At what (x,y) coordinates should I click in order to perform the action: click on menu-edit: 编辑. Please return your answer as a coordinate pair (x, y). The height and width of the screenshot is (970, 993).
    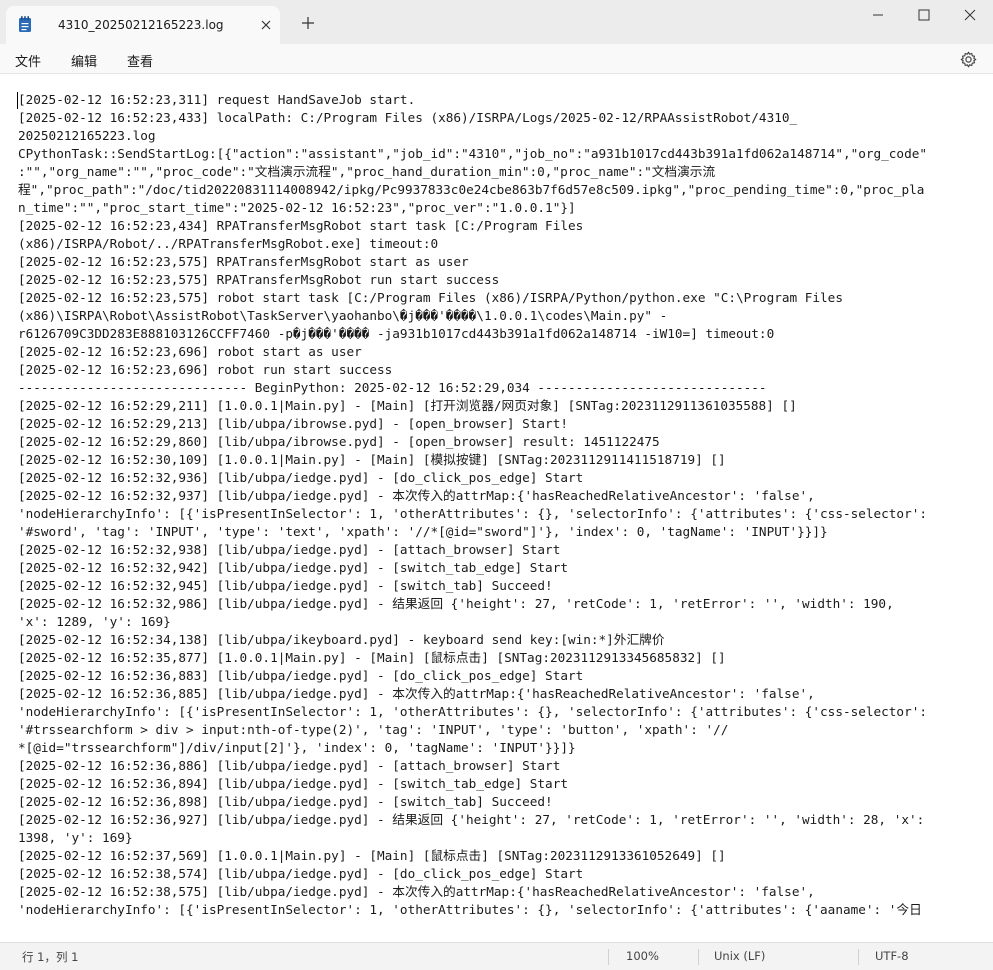
    Looking at the image, I should click on (84, 60).